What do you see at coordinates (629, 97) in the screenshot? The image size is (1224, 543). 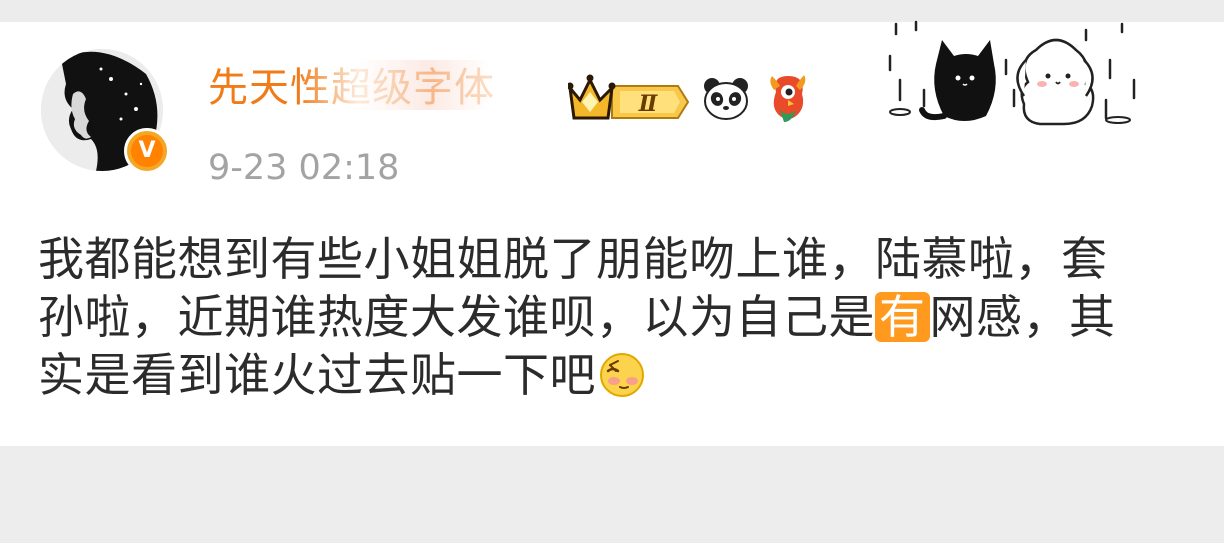 I see `crown-level-badge-icon: Ⅱ` at bounding box center [629, 97].